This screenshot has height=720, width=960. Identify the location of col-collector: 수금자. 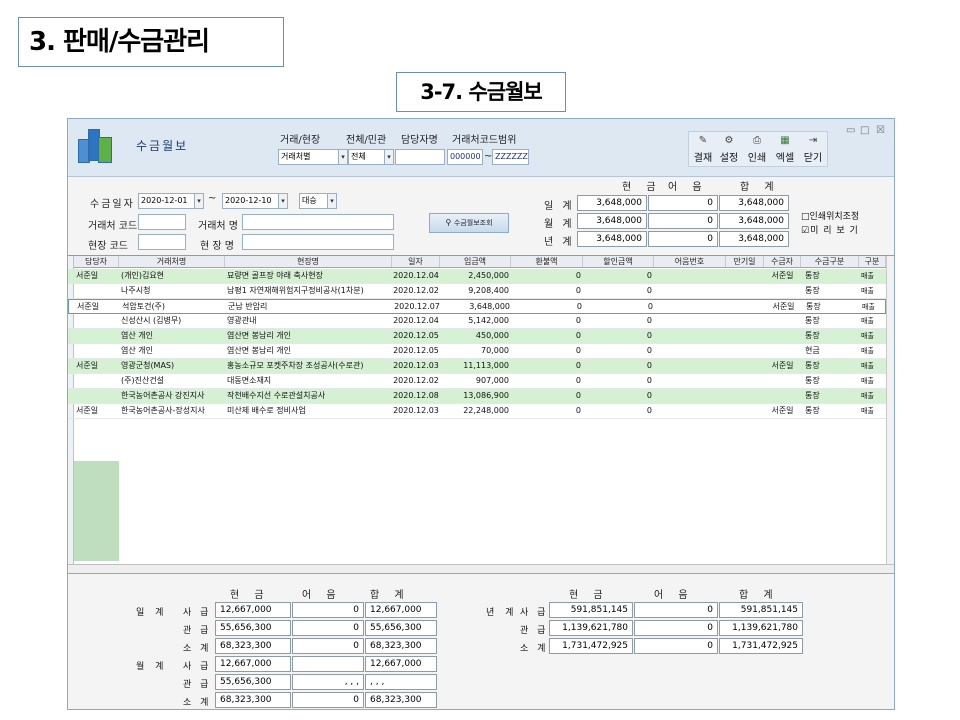
(782, 261).